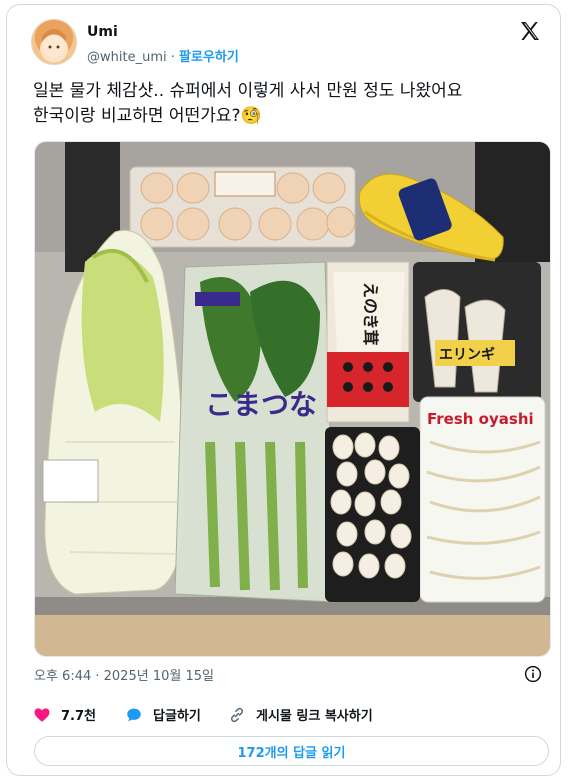  Describe the element at coordinates (255, 432) in the screenshot. I see `komatsuna-bag: こまつな` at that location.